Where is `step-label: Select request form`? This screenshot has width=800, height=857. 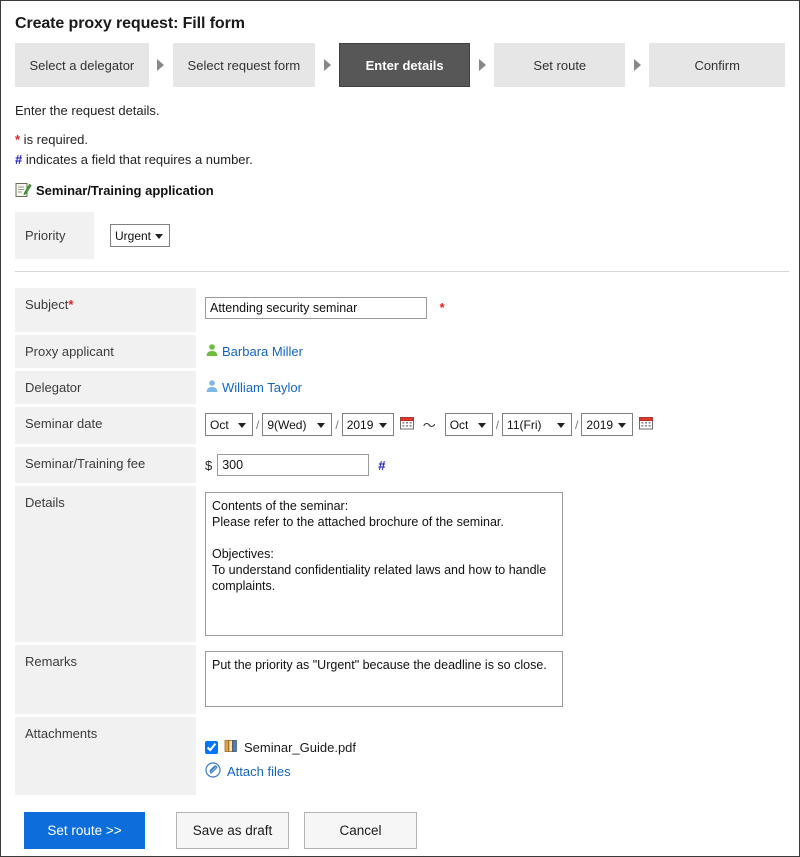 step-label: Select request form is located at coordinates (244, 65).